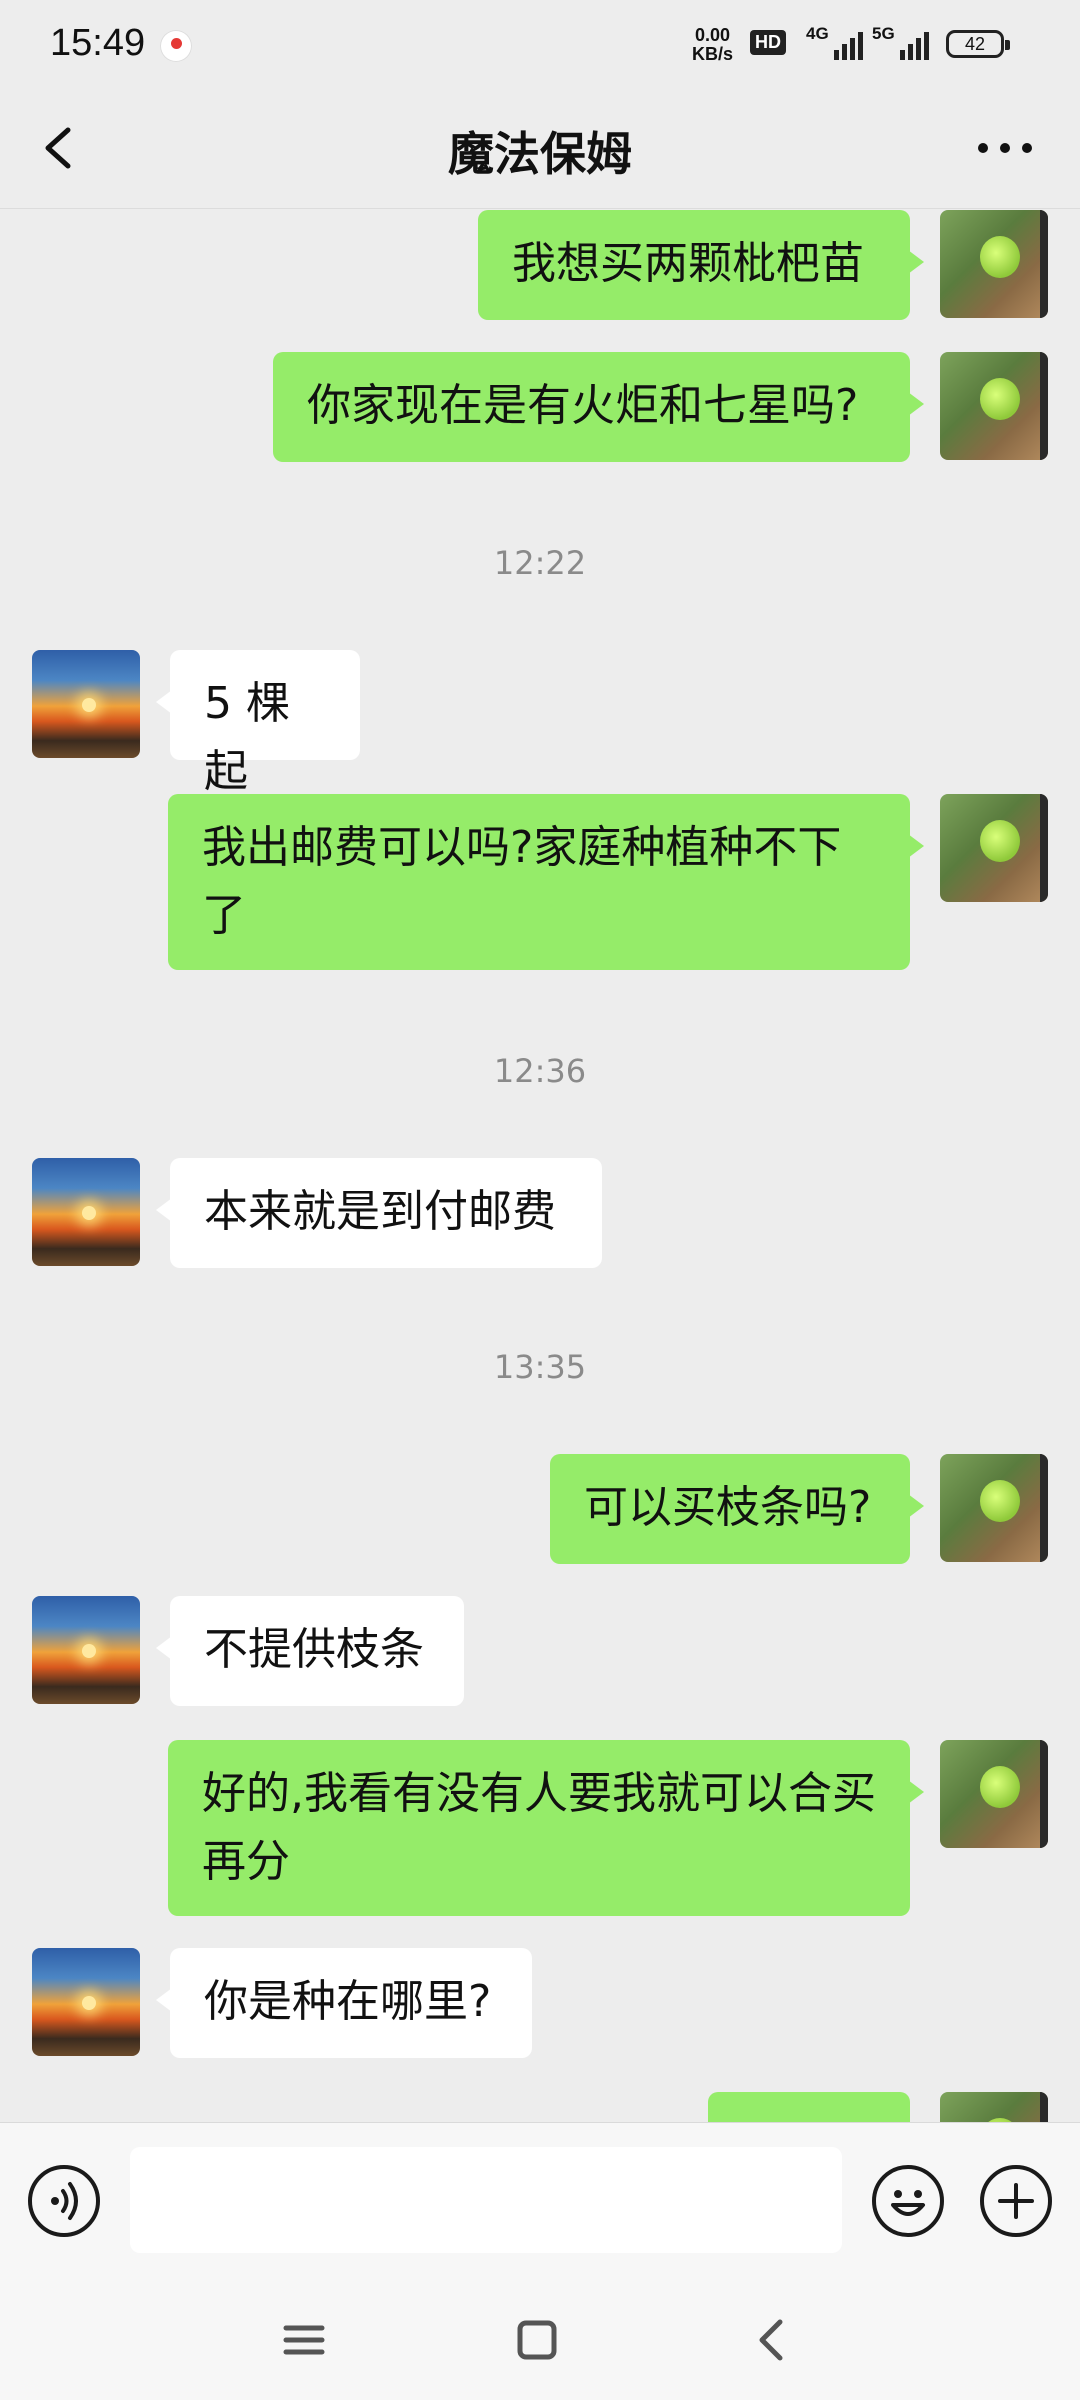 This screenshot has width=1080, height=2400. What do you see at coordinates (247, 737) in the screenshot?
I see `message-text: 5 棵起` at bounding box center [247, 737].